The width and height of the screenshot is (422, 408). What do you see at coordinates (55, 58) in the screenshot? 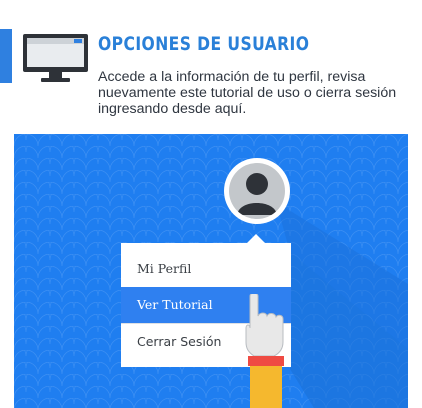
I see `monitor-icon` at bounding box center [55, 58].